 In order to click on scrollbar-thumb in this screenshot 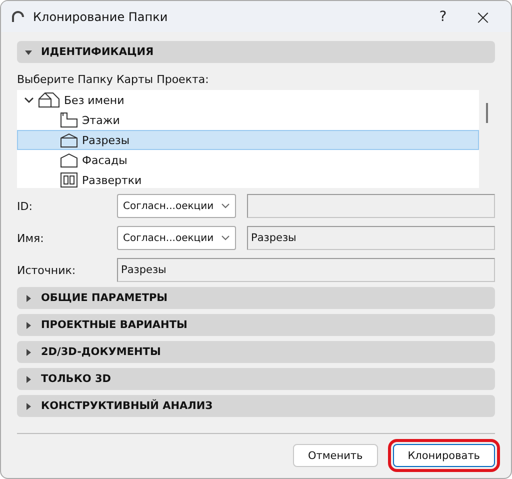, I will do `click(487, 113)`.